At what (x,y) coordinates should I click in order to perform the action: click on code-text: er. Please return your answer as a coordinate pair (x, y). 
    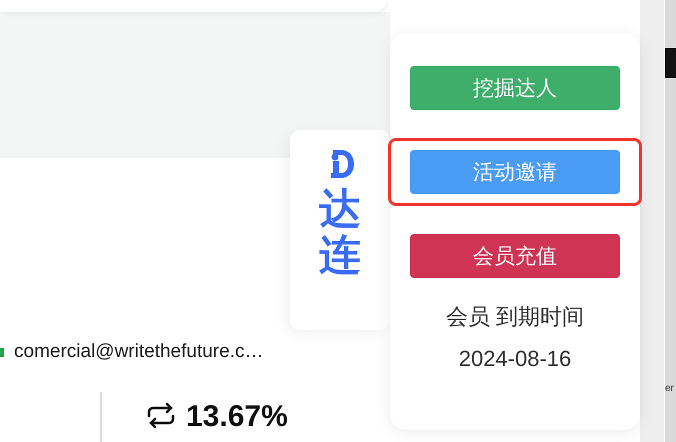
    Looking at the image, I should click on (670, 388).